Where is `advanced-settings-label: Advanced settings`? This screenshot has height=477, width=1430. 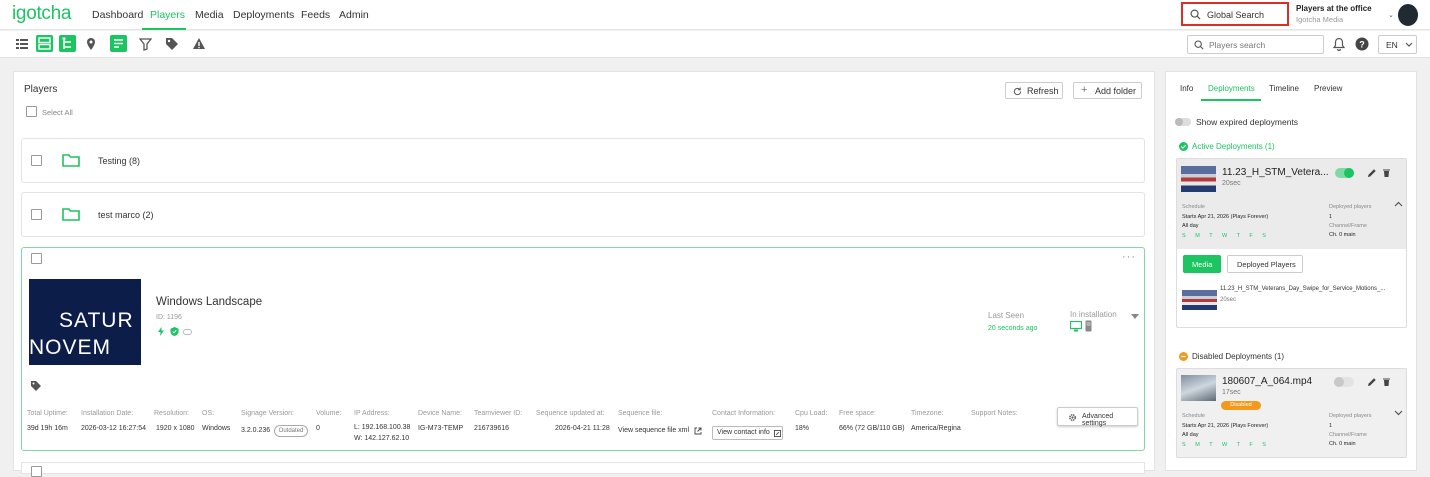
advanced-settings-label: Advanced settings is located at coordinates (1098, 420).